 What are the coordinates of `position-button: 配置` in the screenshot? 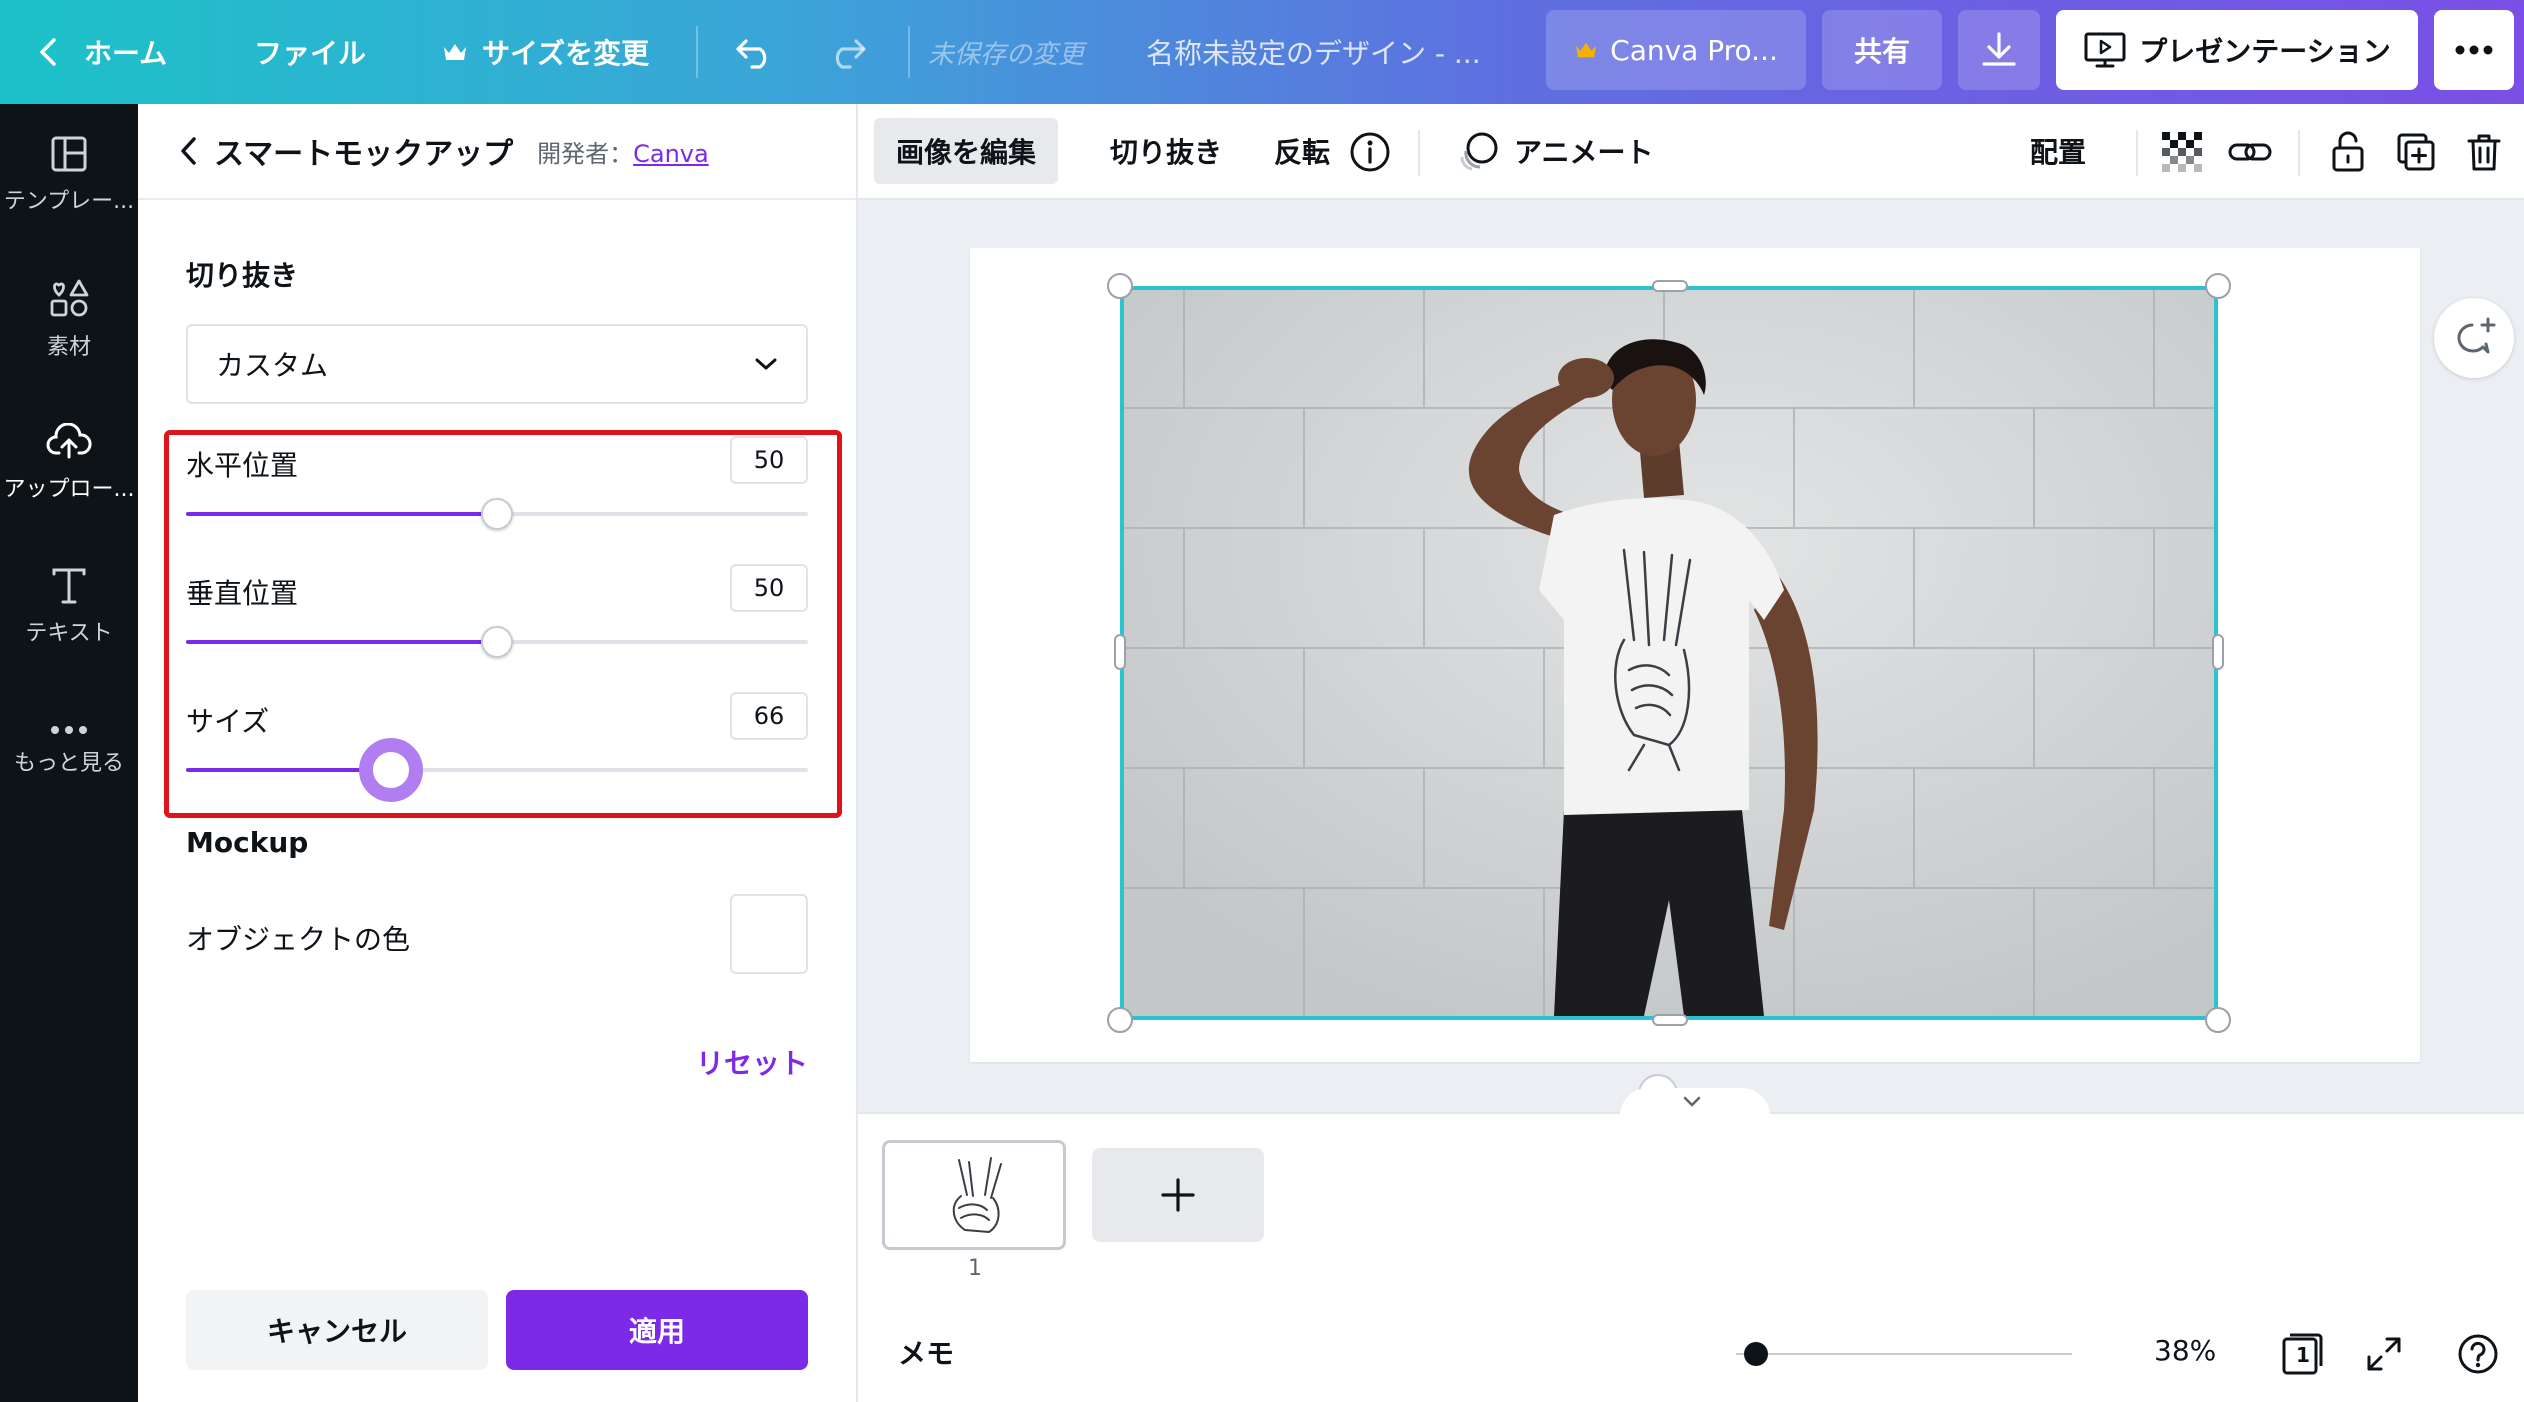 It's located at (2058, 151).